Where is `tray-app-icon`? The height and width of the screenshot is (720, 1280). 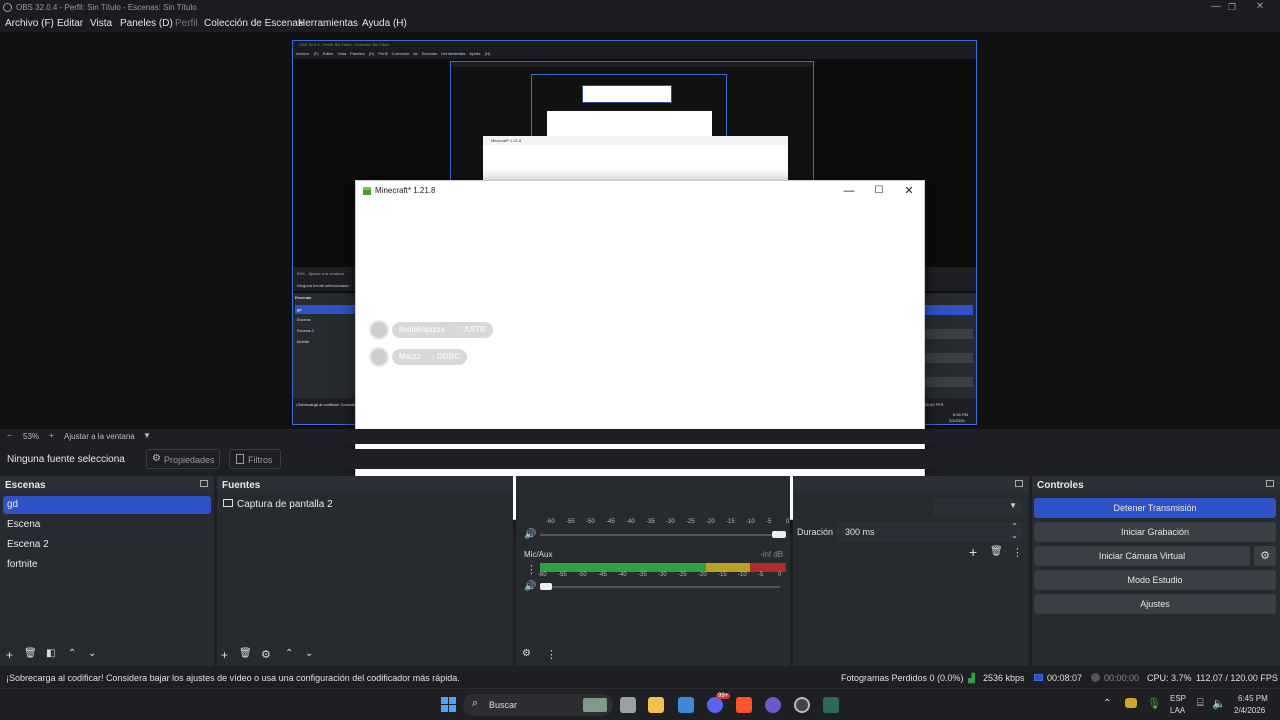
tray-app-icon is located at coordinates (1131, 703).